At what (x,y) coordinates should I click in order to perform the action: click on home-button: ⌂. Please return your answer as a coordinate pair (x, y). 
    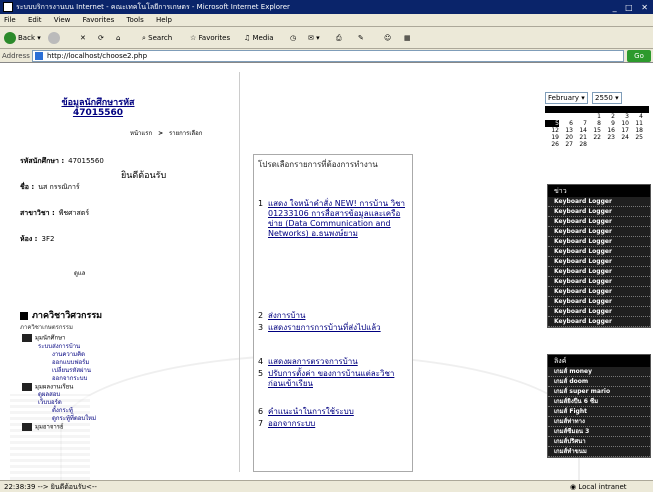
    Looking at the image, I should click on (118, 38).